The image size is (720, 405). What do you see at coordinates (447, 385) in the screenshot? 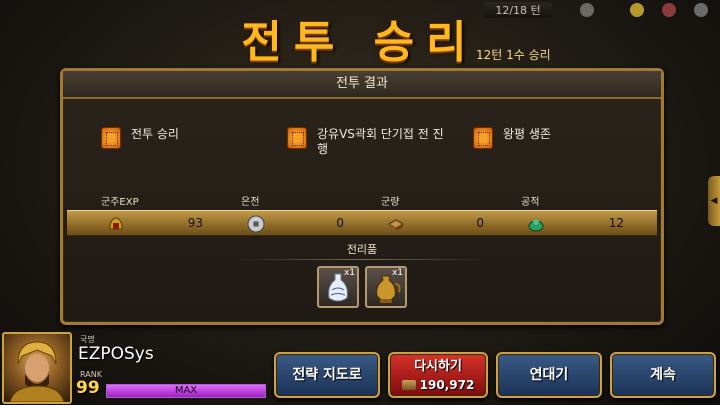
I see `retry-cost-value: 190,972` at bounding box center [447, 385].